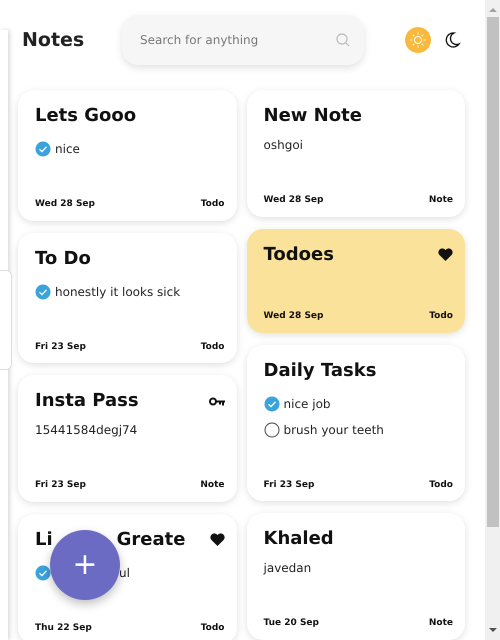 The width and height of the screenshot is (500, 640). Describe the element at coordinates (299, 254) in the screenshot. I see `note-title: Todoes` at that location.